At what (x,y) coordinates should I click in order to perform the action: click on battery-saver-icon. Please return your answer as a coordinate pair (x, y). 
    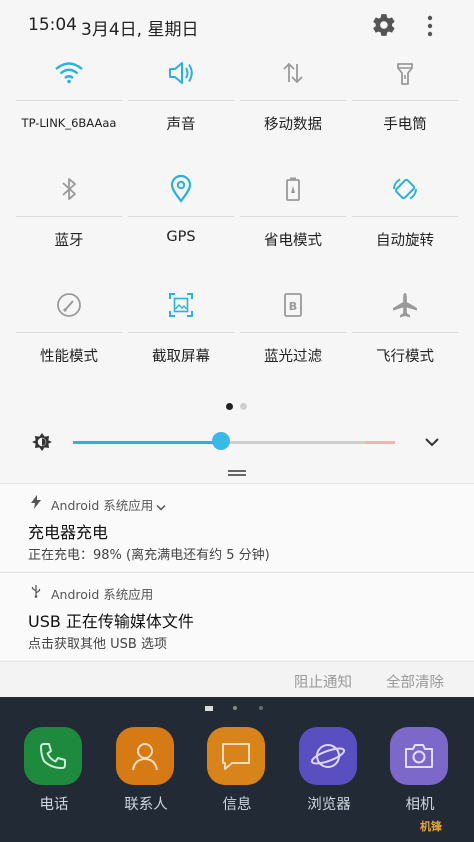
    Looking at the image, I should click on (293, 189).